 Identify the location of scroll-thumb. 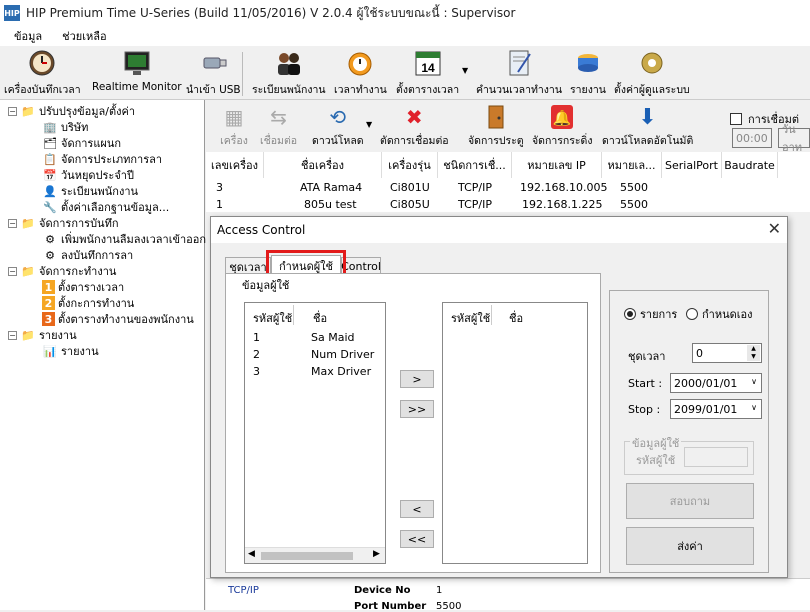
(307, 556).